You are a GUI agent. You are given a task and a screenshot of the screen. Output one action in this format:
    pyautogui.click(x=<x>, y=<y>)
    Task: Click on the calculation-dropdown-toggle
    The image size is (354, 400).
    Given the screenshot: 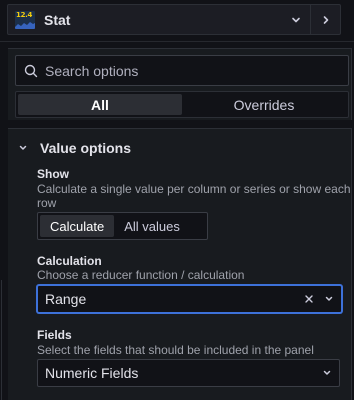 What is the action you would take?
    pyautogui.click(x=329, y=299)
    